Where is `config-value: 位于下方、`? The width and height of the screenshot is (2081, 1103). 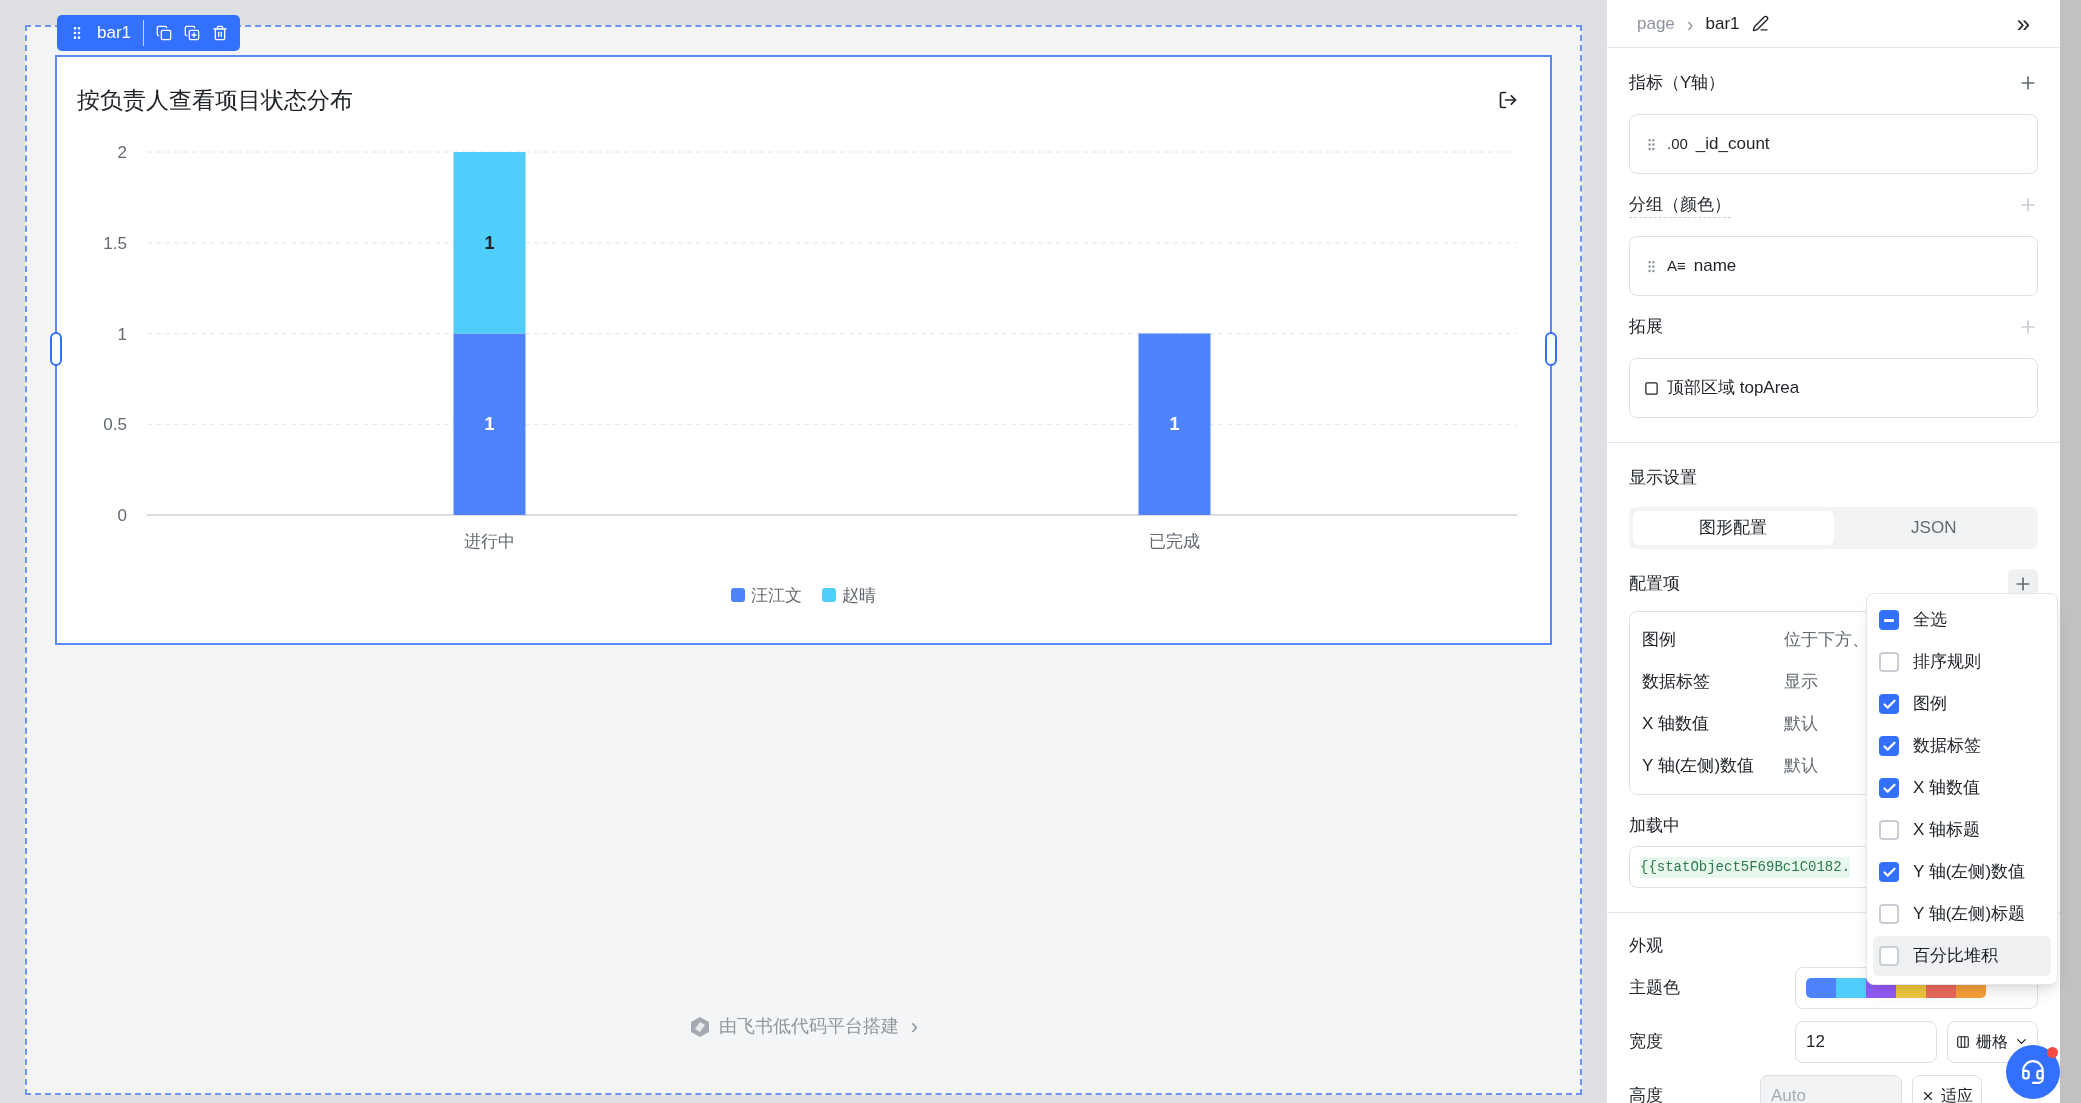 config-value: 位于下方、 is located at coordinates (1826, 639).